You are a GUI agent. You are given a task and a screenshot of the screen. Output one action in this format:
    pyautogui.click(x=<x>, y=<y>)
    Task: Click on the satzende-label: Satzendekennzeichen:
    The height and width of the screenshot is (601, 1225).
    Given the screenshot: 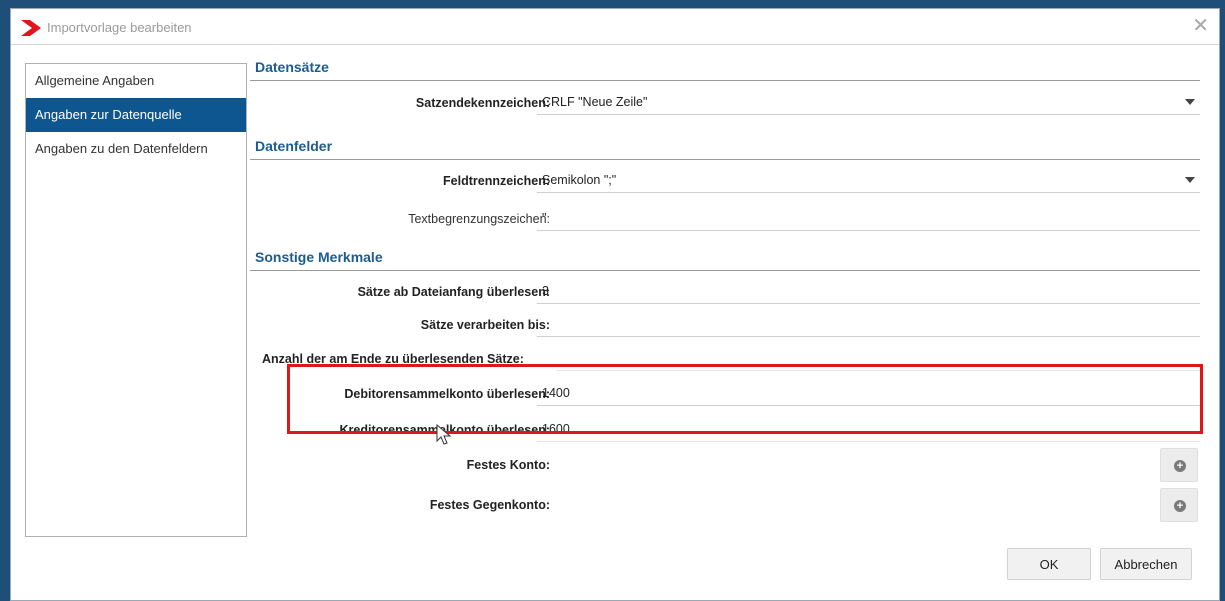 What is the action you would take?
    pyautogui.click(x=482, y=103)
    